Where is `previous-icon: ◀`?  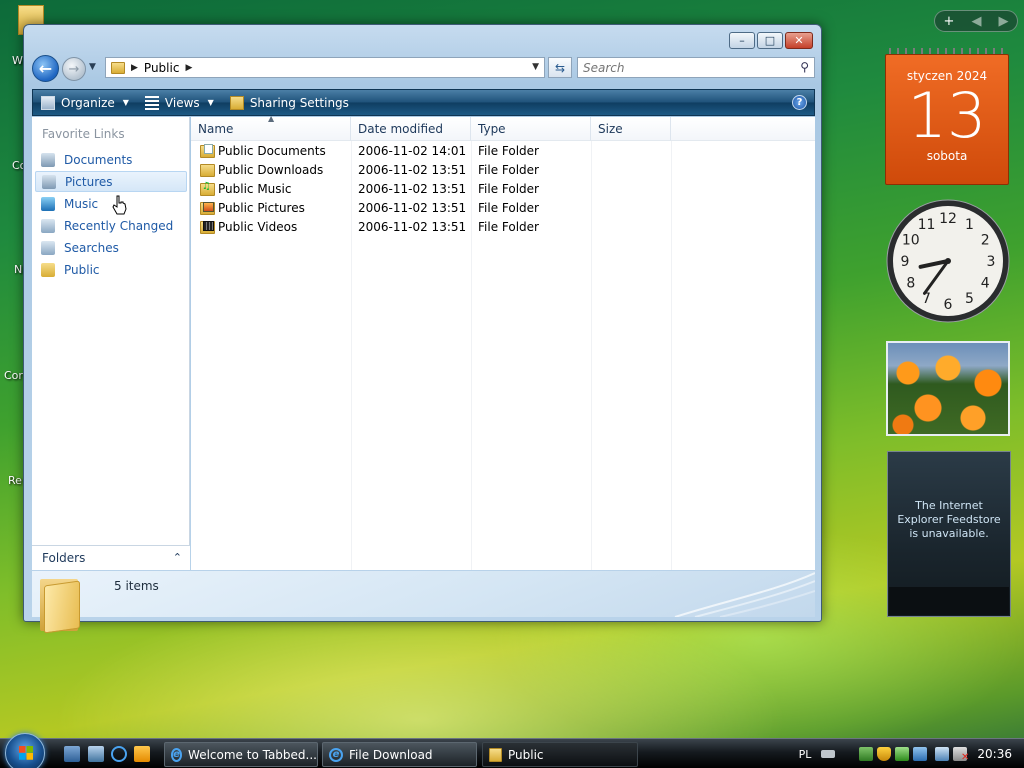 previous-icon: ◀ is located at coordinates (976, 21).